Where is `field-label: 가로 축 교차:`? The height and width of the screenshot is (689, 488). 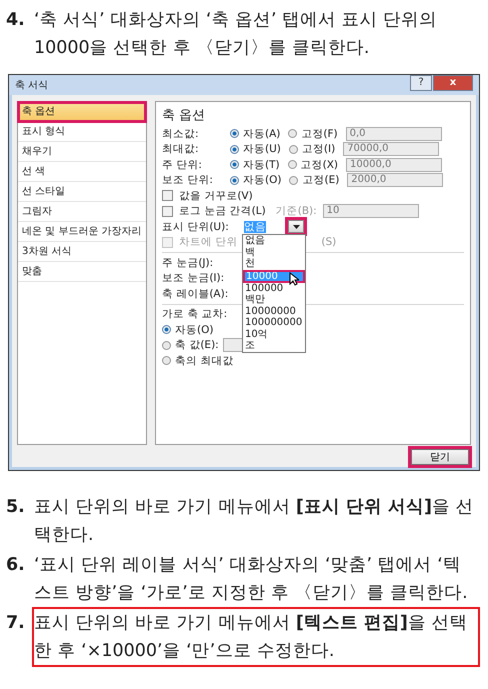
field-label: 가로 축 교차: is located at coordinates (195, 314).